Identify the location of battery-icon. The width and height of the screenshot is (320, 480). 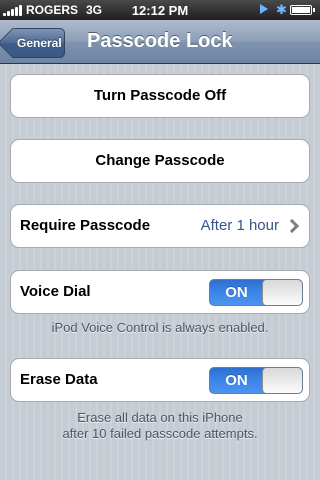
(302, 10).